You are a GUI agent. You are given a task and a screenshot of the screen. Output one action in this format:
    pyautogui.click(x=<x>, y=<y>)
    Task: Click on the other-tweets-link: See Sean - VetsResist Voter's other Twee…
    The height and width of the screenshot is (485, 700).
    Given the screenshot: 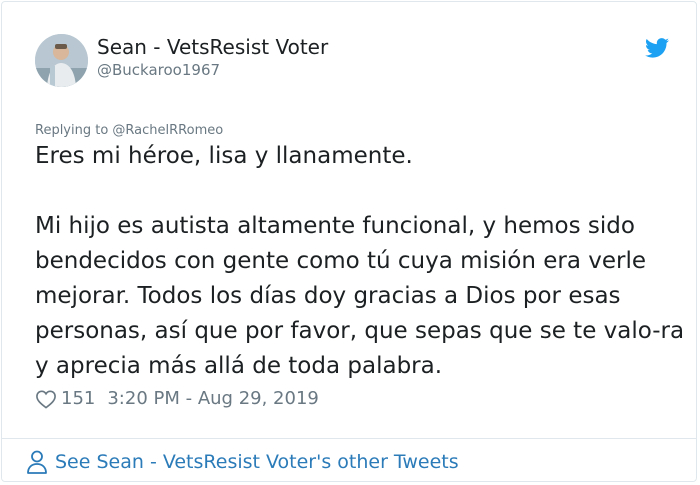 What is the action you would take?
    pyautogui.click(x=242, y=462)
    